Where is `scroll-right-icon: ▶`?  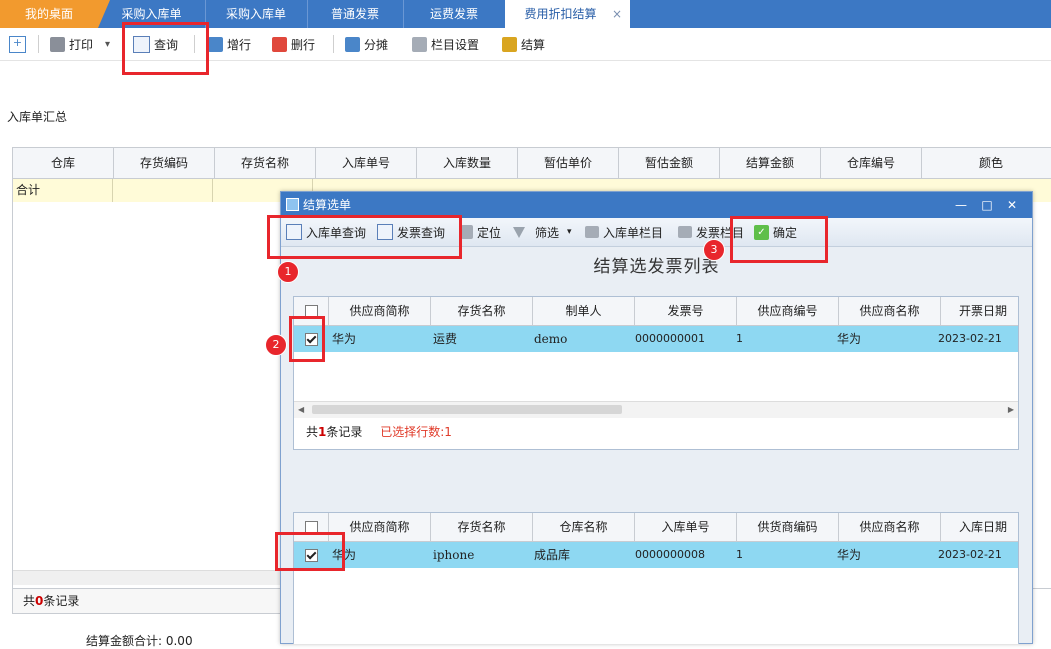
scroll-right-icon: ▶ is located at coordinates (1011, 410).